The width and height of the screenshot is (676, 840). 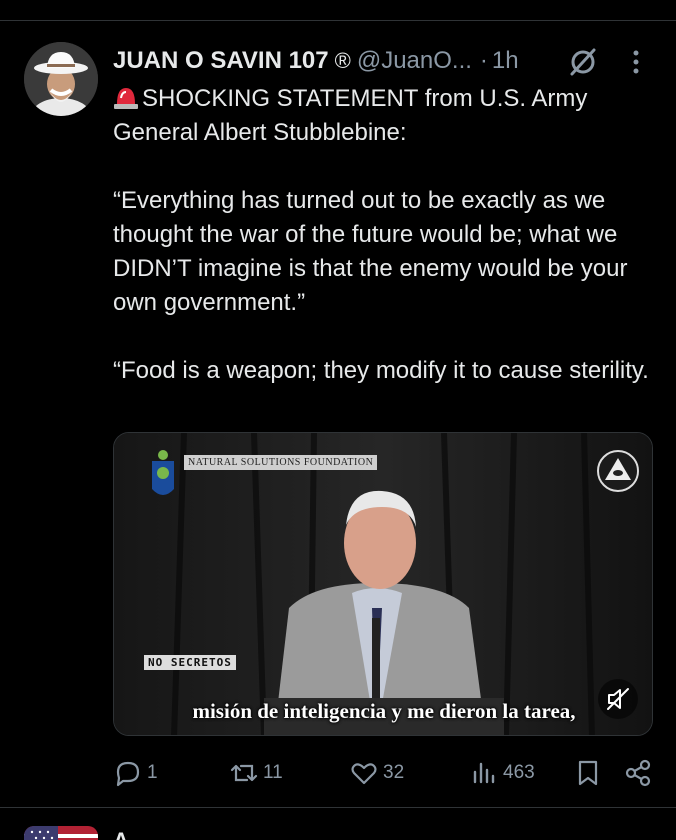 What do you see at coordinates (505, 61) in the screenshot?
I see `timestamp: 1h` at bounding box center [505, 61].